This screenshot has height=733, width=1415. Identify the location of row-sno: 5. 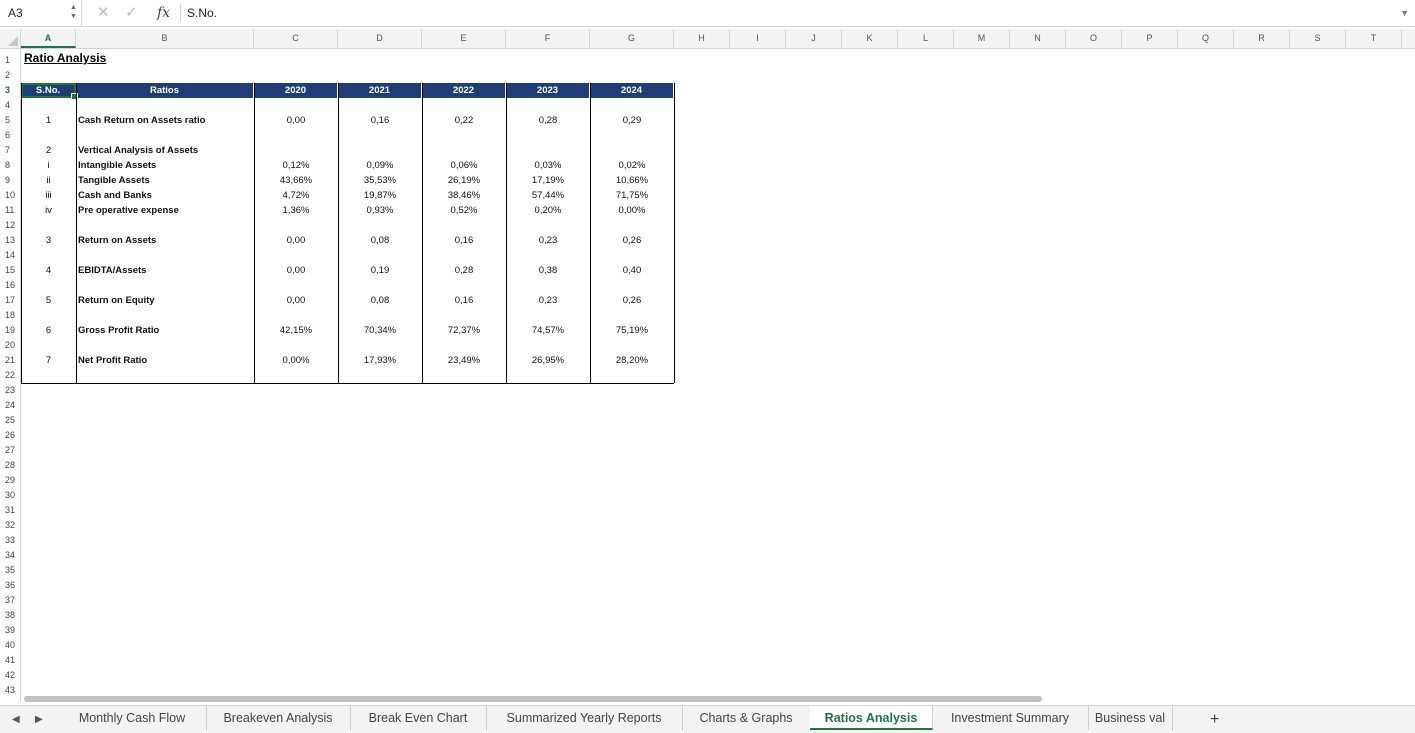
(48, 300).